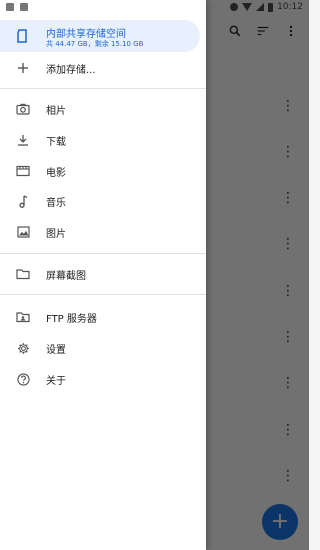 Image resolution: width=320 pixels, height=550 pixels. I want to click on notification-icons, so click(17, 7).